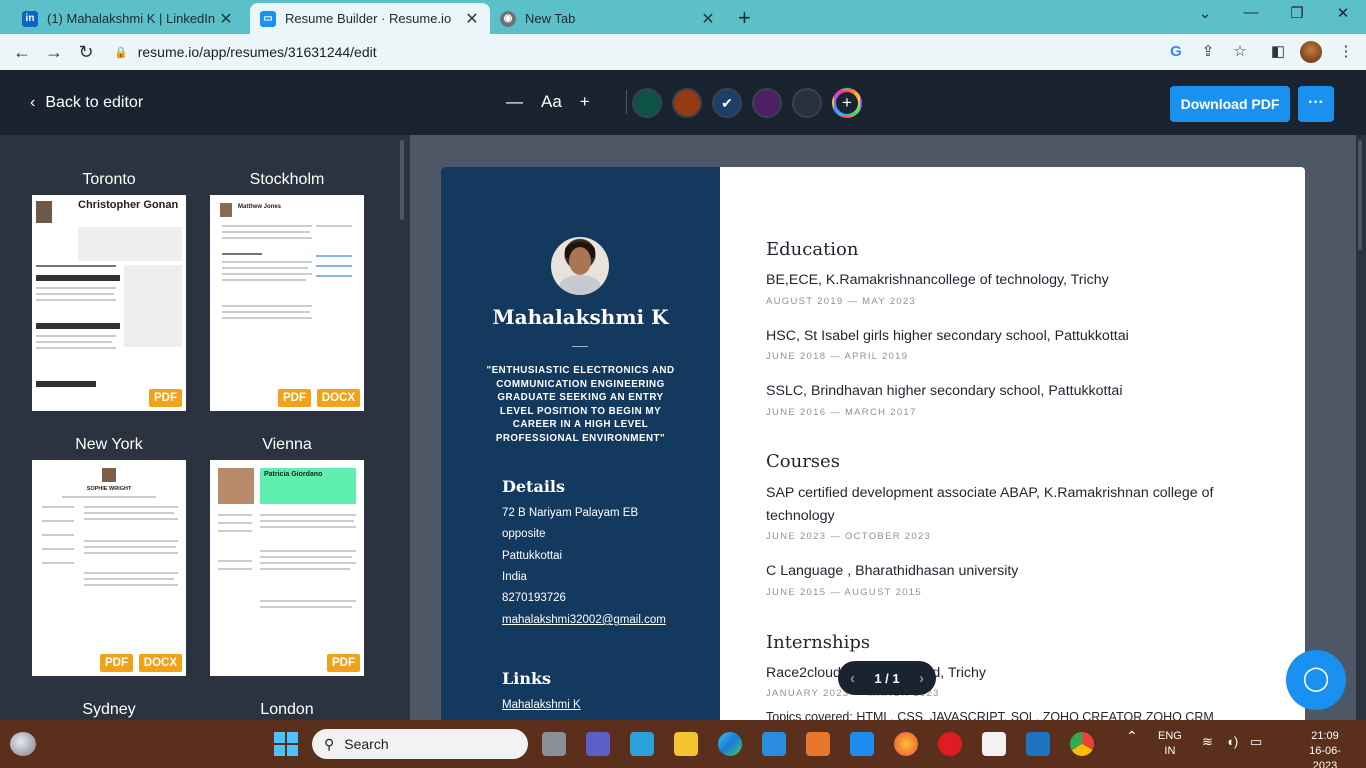 Image resolution: width=1366 pixels, height=768 pixels. Describe the element at coordinates (1170, 744) in the screenshot. I see `language-indicator: ENG IN` at that location.